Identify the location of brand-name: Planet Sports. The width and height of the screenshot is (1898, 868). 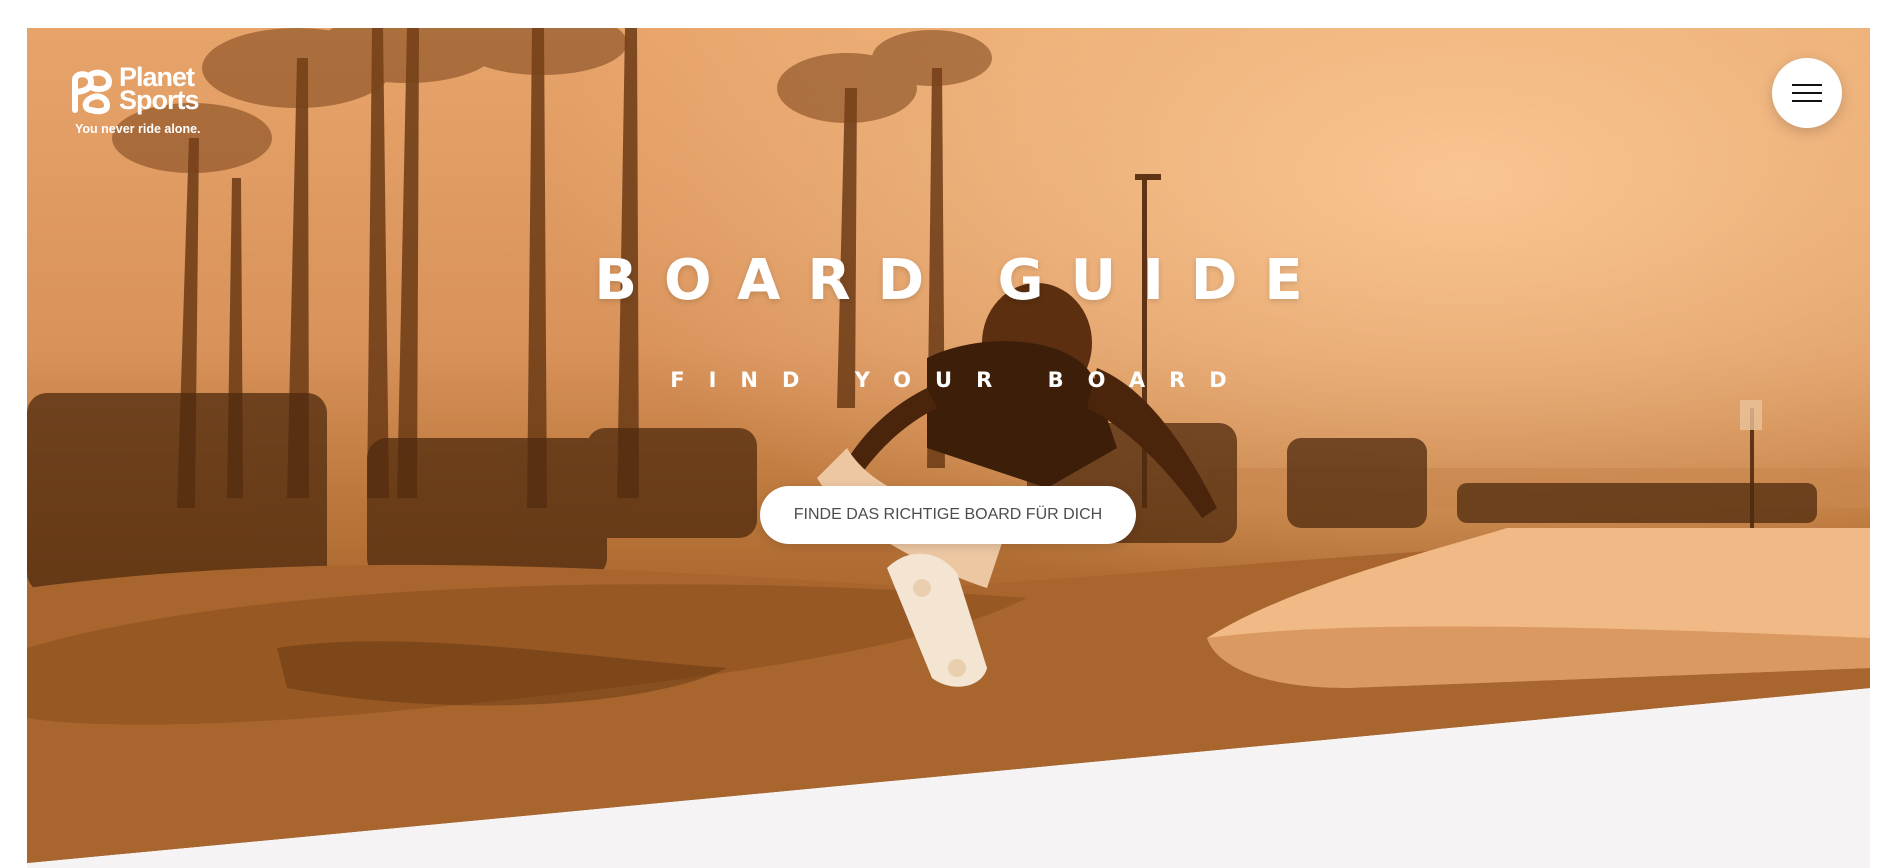
(159, 88).